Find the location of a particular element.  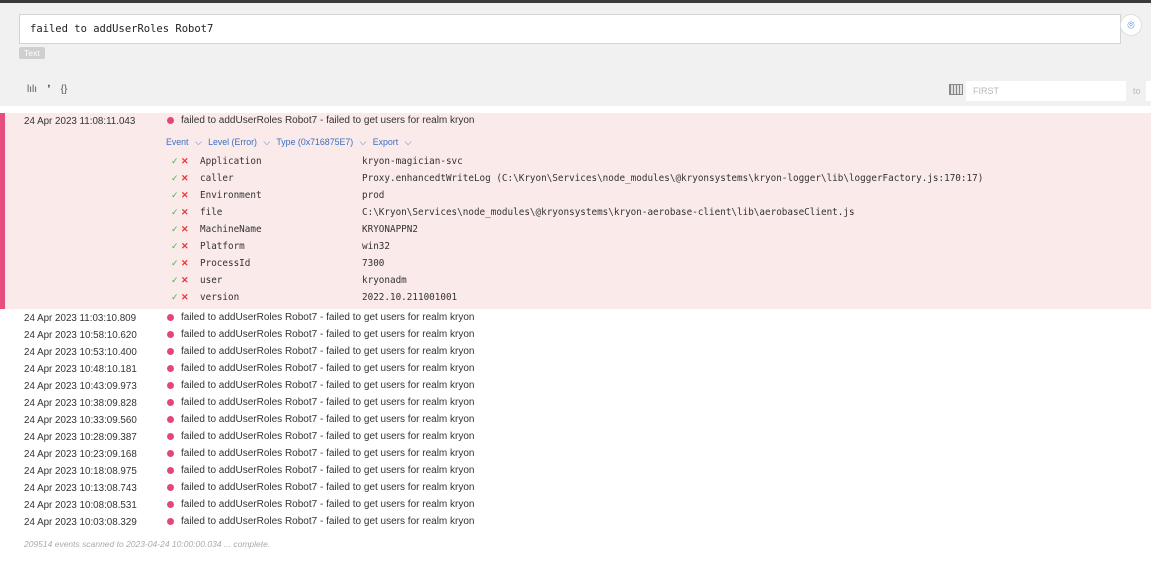

field-key: version is located at coordinates (220, 297).